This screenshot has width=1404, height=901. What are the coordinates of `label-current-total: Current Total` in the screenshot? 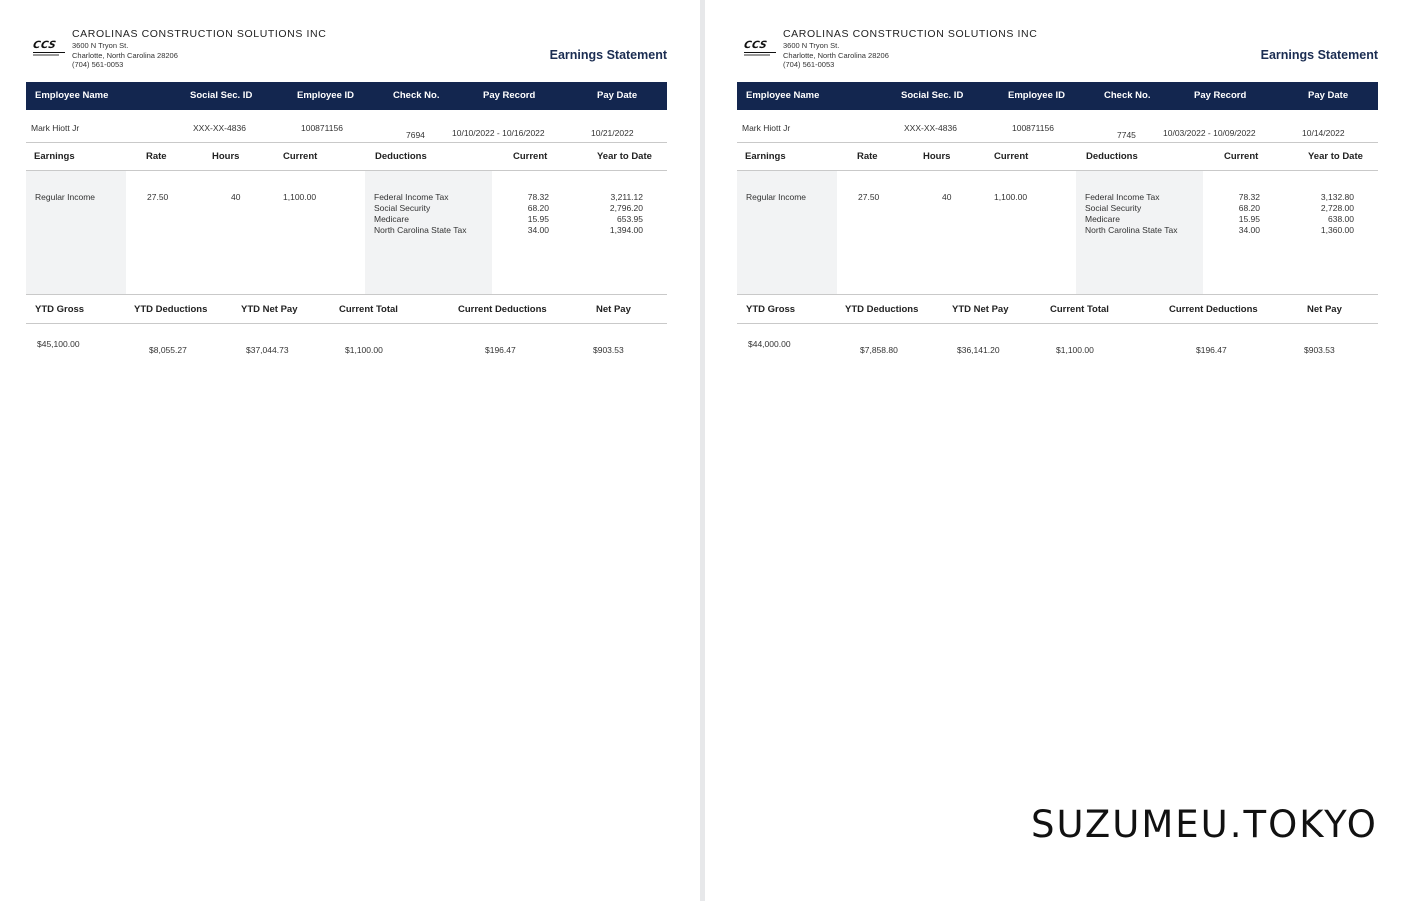 It's located at (1079, 309).